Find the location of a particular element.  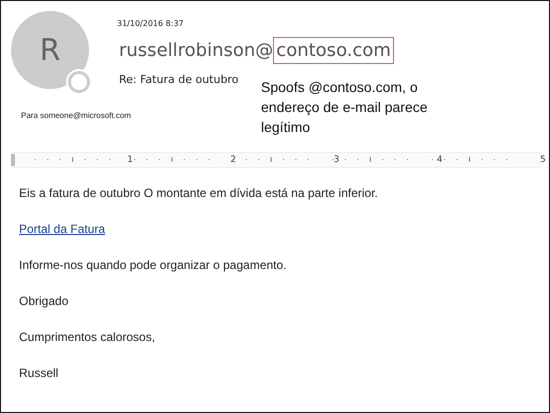

sender-user: russellrobinson@ is located at coordinates (196, 50).